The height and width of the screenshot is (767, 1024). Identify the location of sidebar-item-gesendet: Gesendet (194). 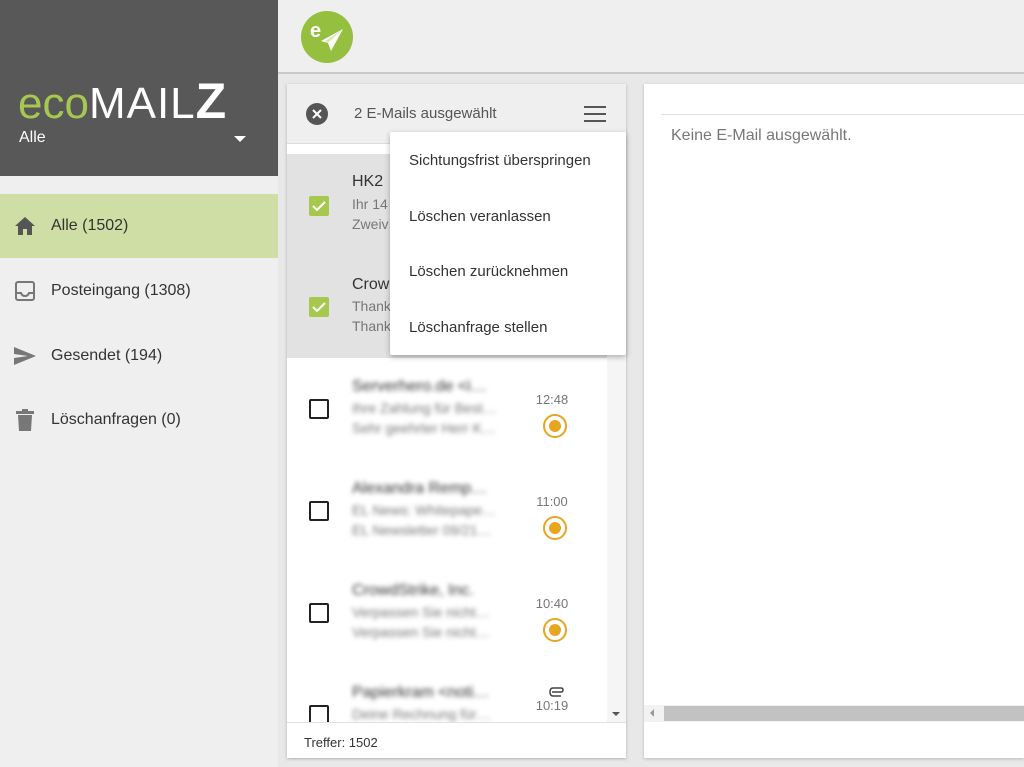
(139, 356).